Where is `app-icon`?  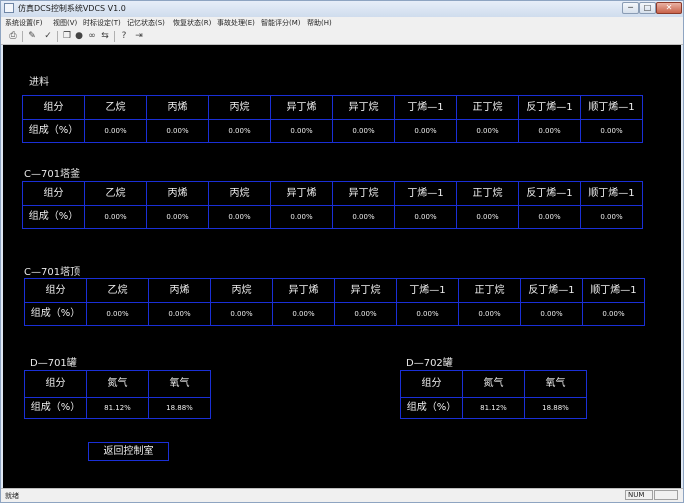
app-icon is located at coordinates (9, 8).